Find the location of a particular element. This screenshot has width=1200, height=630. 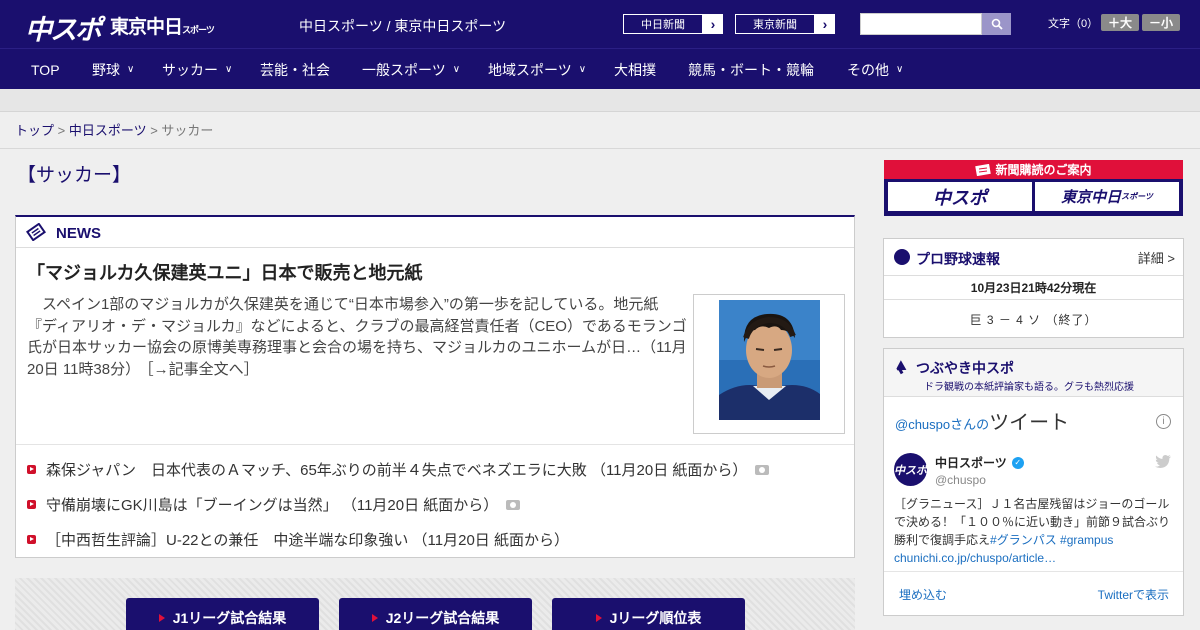

avatar: 中スポ is located at coordinates (910, 469).